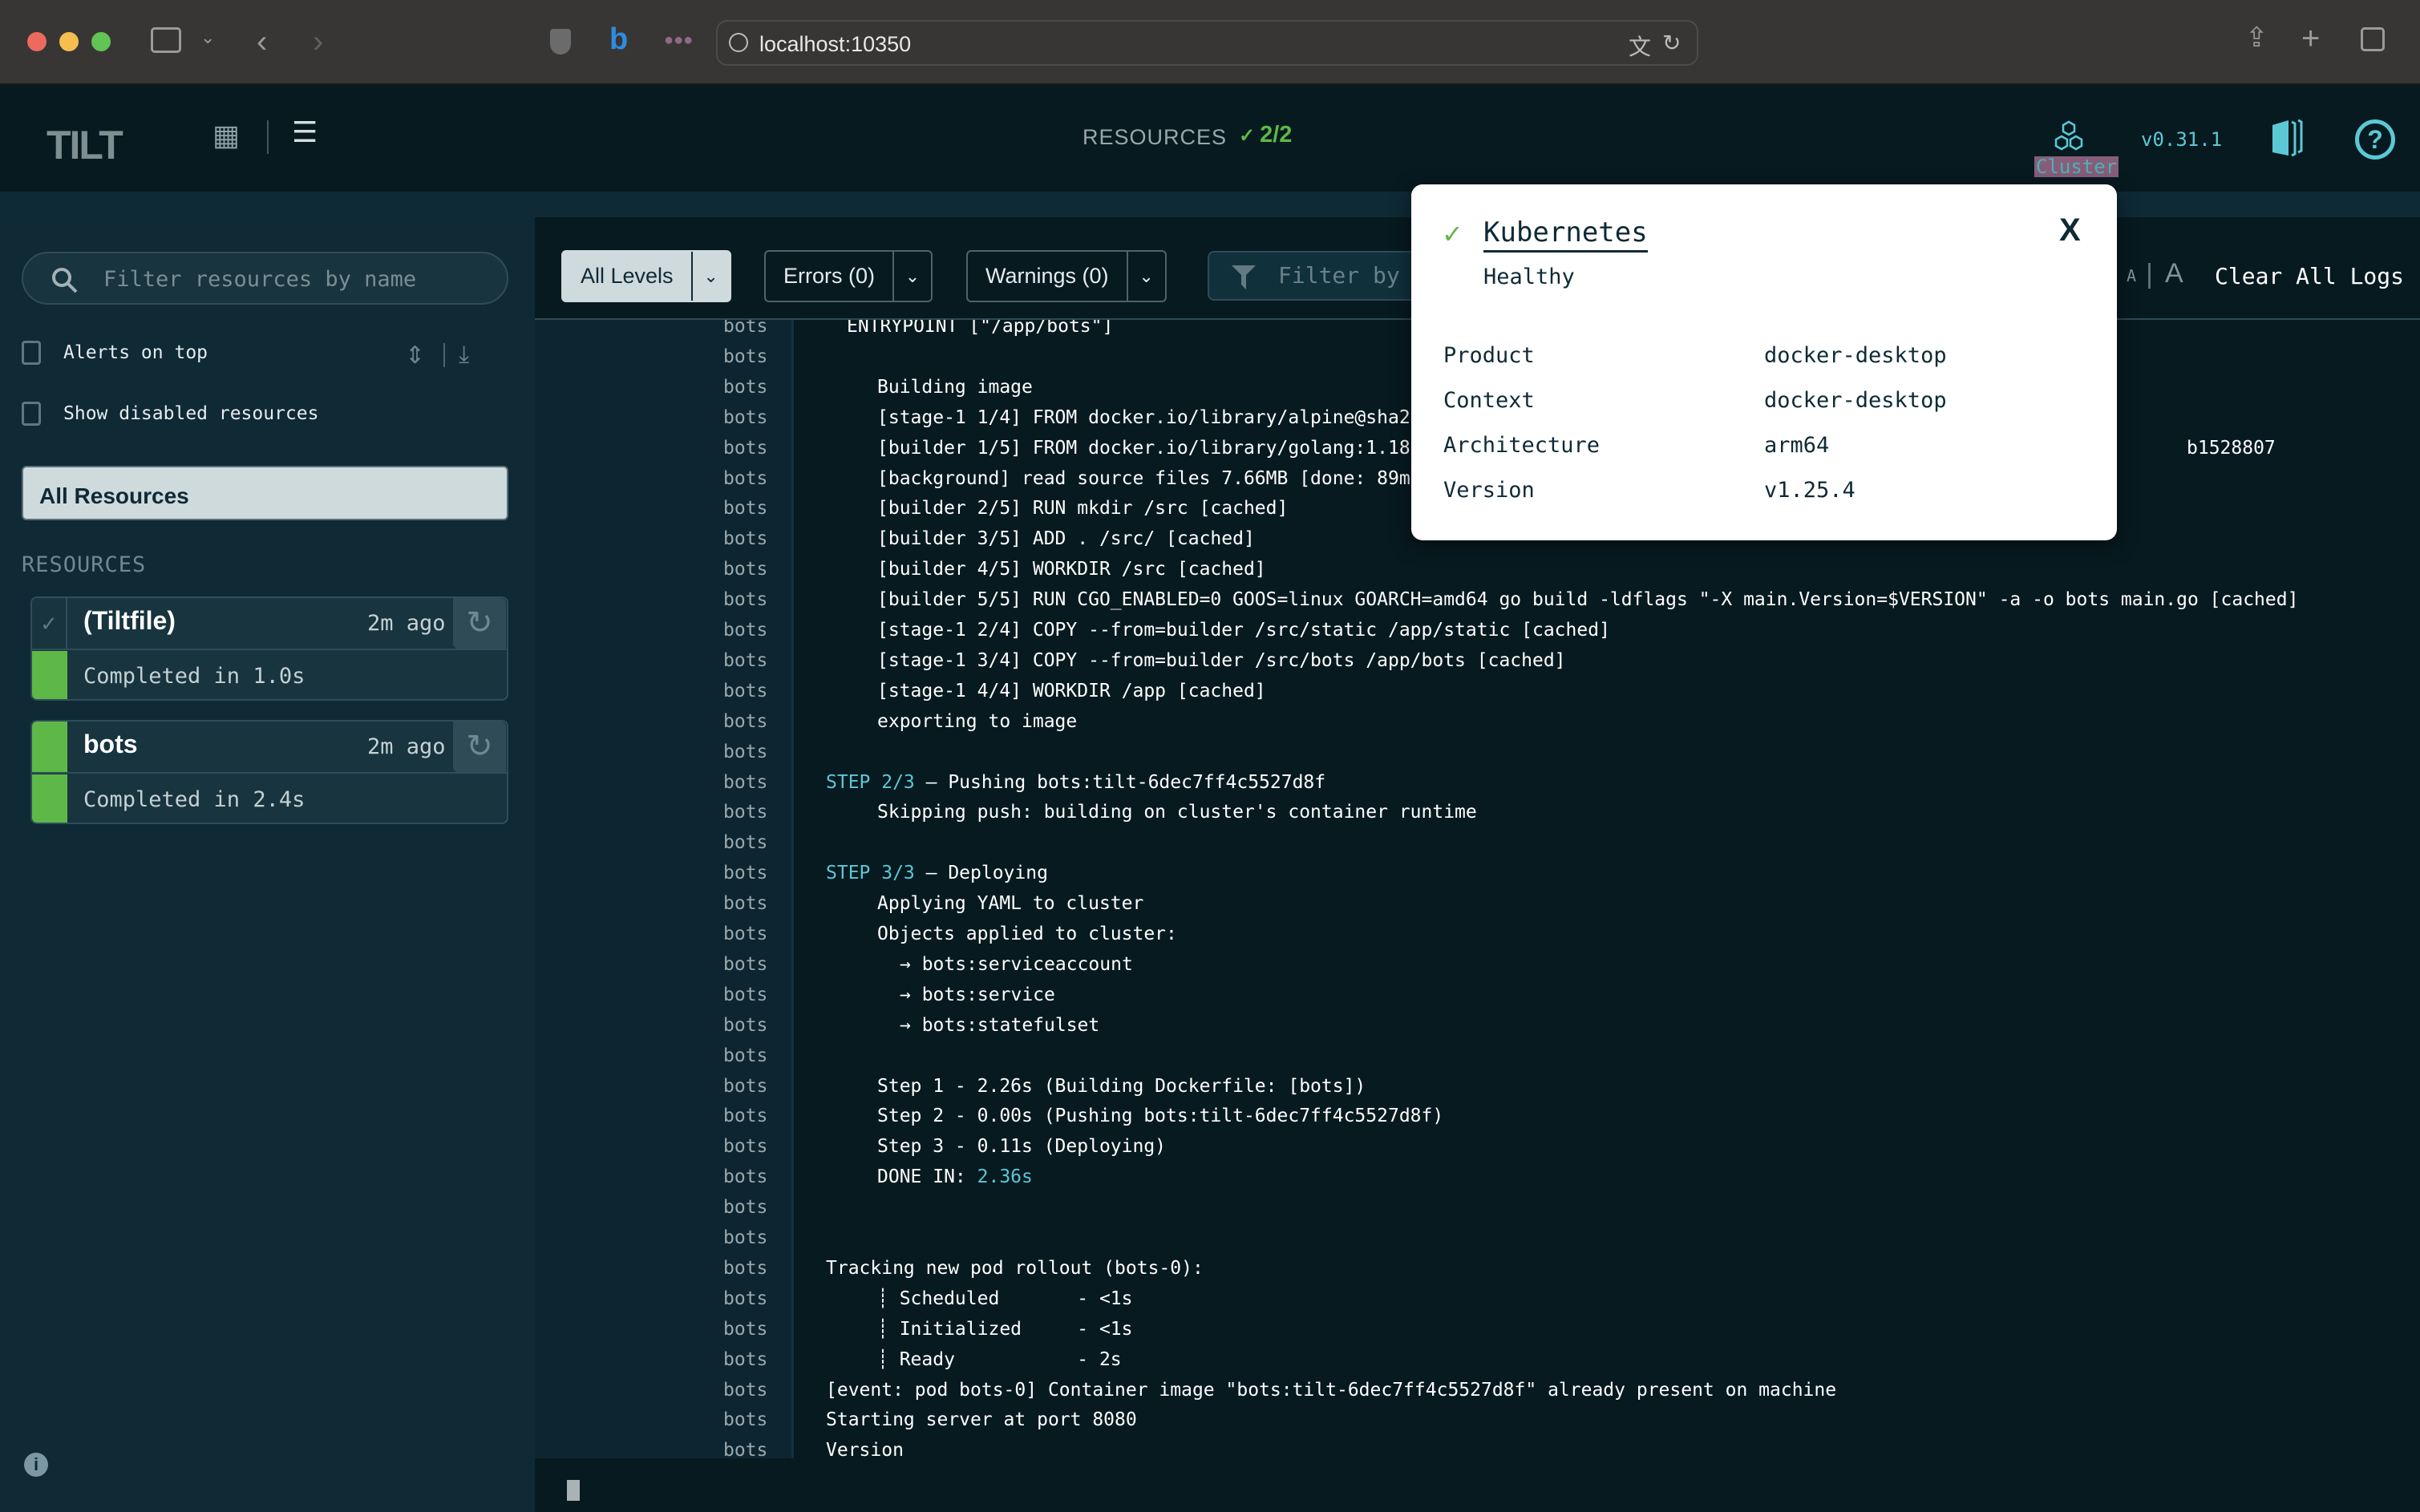 This screenshot has height=1512, width=2420. What do you see at coordinates (85, 145) in the screenshot?
I see `tilt-logo: TILT` at bounding box center [85, 145].